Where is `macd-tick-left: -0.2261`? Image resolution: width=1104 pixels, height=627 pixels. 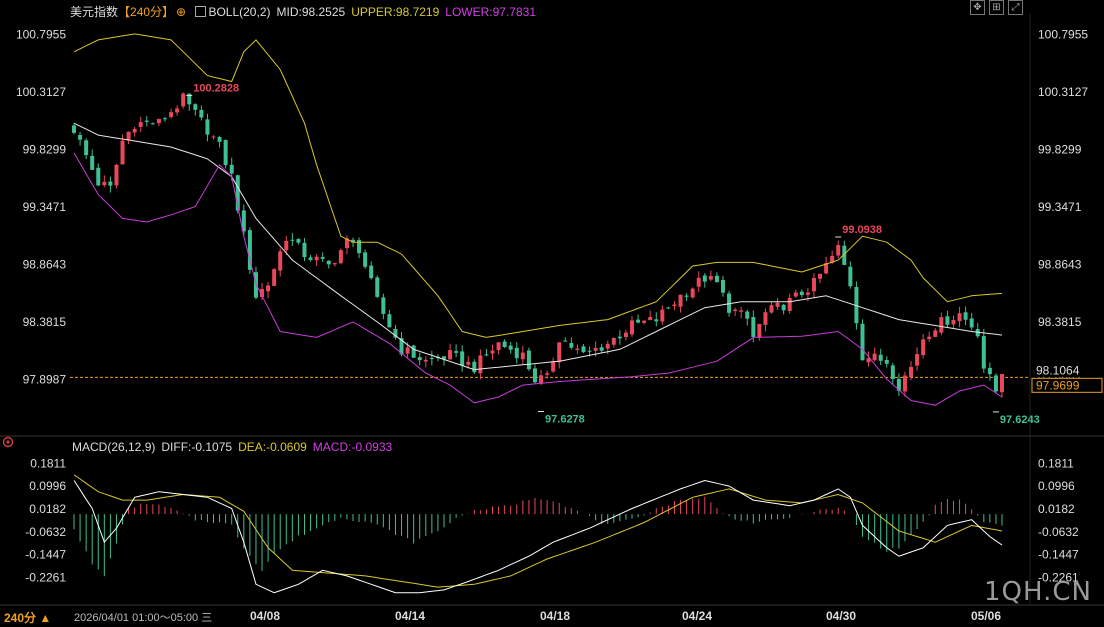
macd-tick-left: -0.2261 is located at coordinates (45, 578).